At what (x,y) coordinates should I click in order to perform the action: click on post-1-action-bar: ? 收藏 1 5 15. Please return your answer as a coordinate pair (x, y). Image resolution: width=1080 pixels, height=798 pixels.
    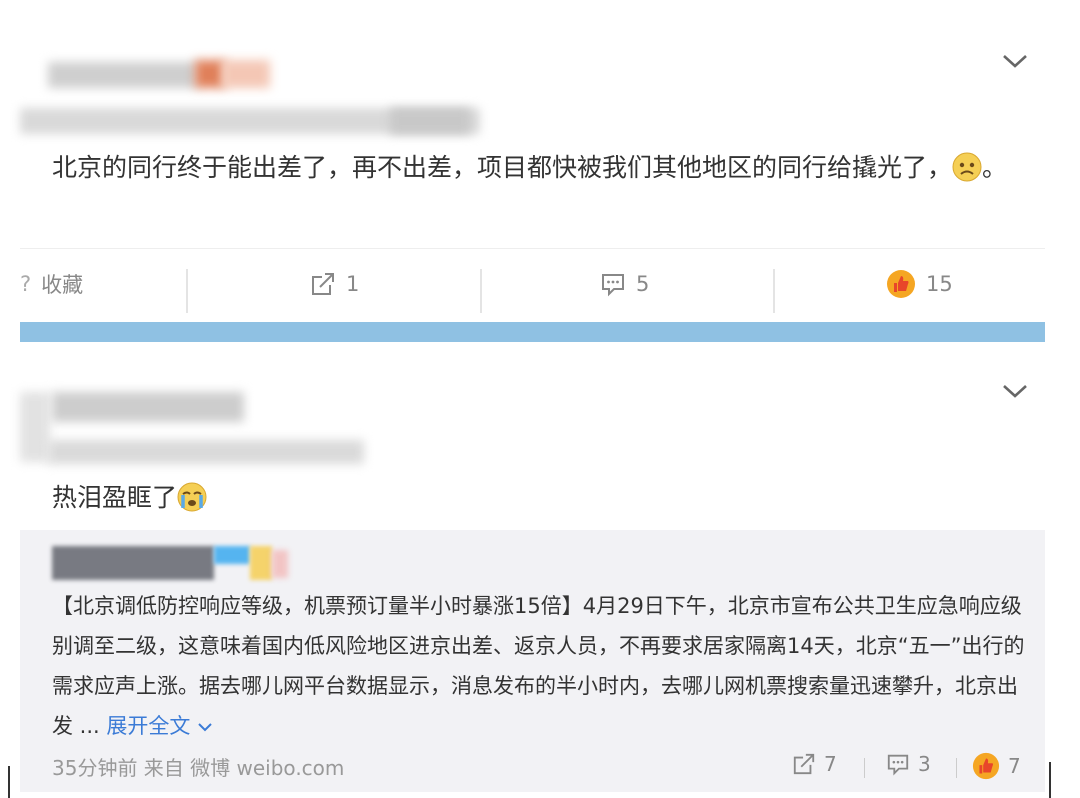
    Looking at the image, I should click on (532, 283).